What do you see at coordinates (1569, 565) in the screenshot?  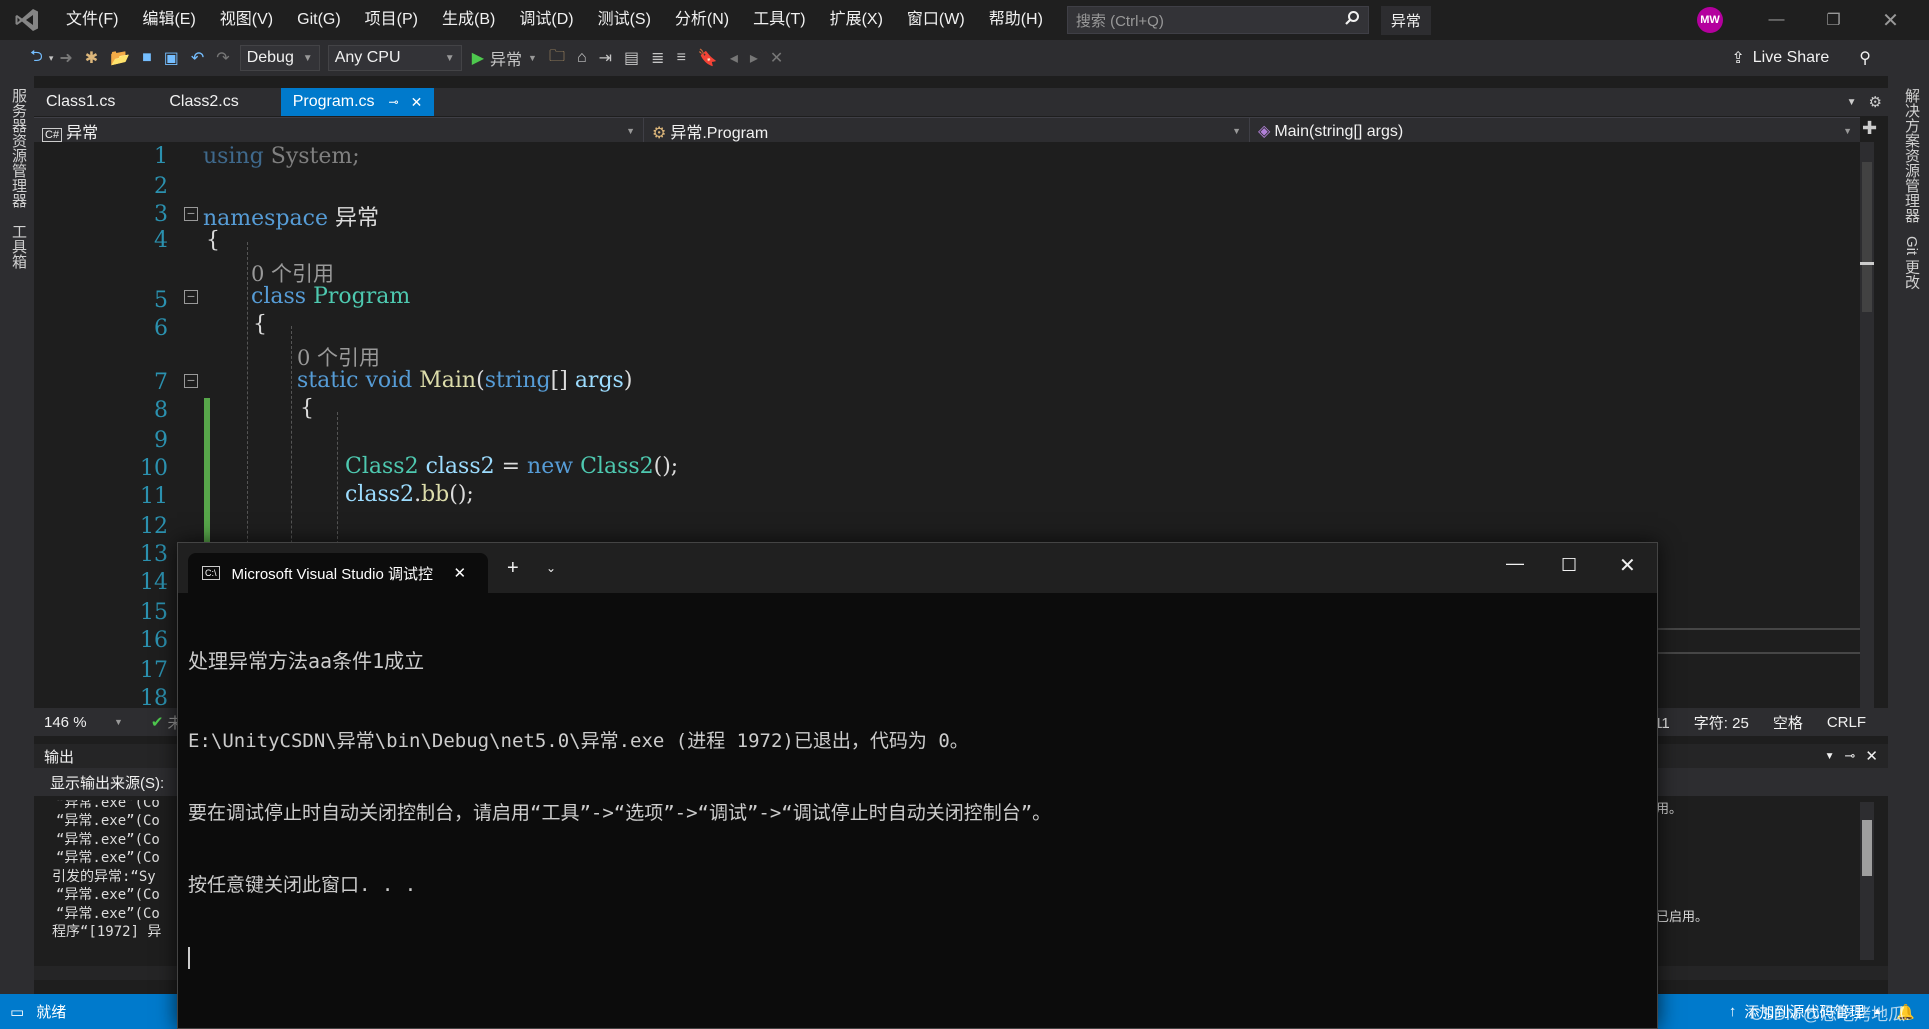 I see `maximize-icon: ☐` at bounding box center [1569, 565].